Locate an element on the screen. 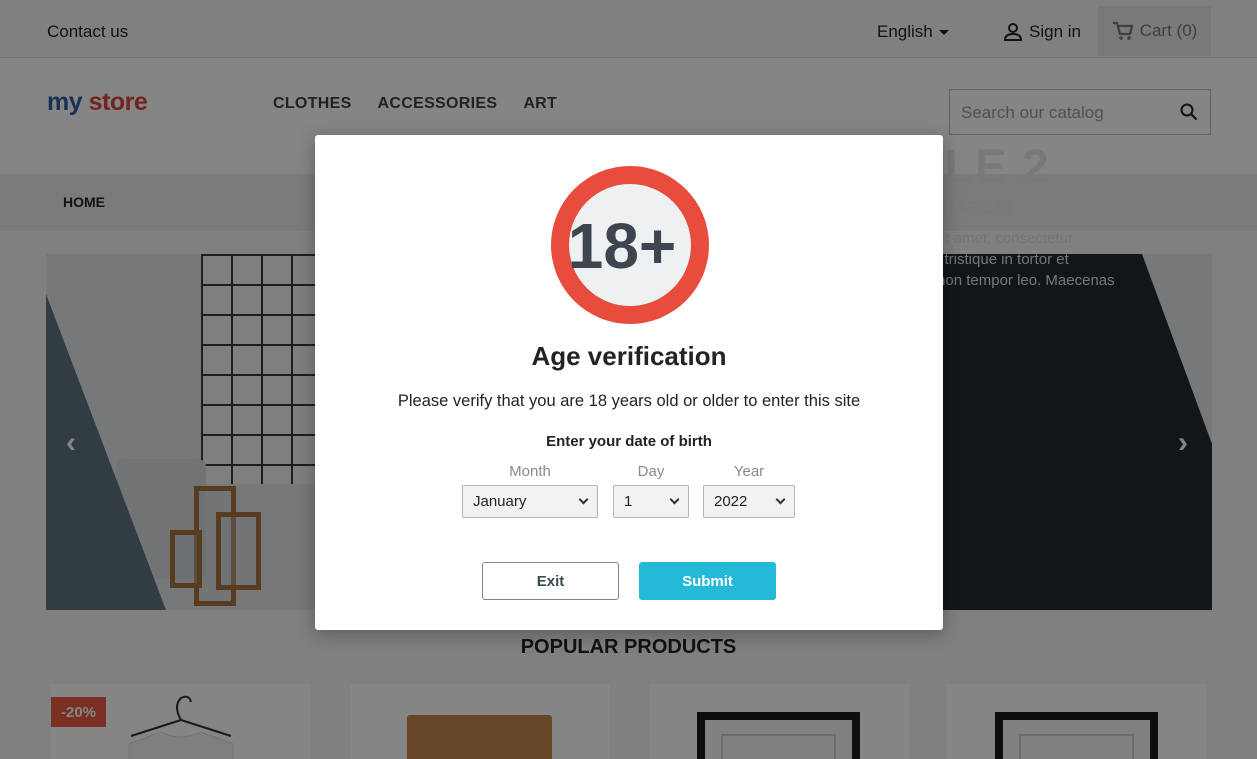  month-label: Month is located at coordinates (530, 471).